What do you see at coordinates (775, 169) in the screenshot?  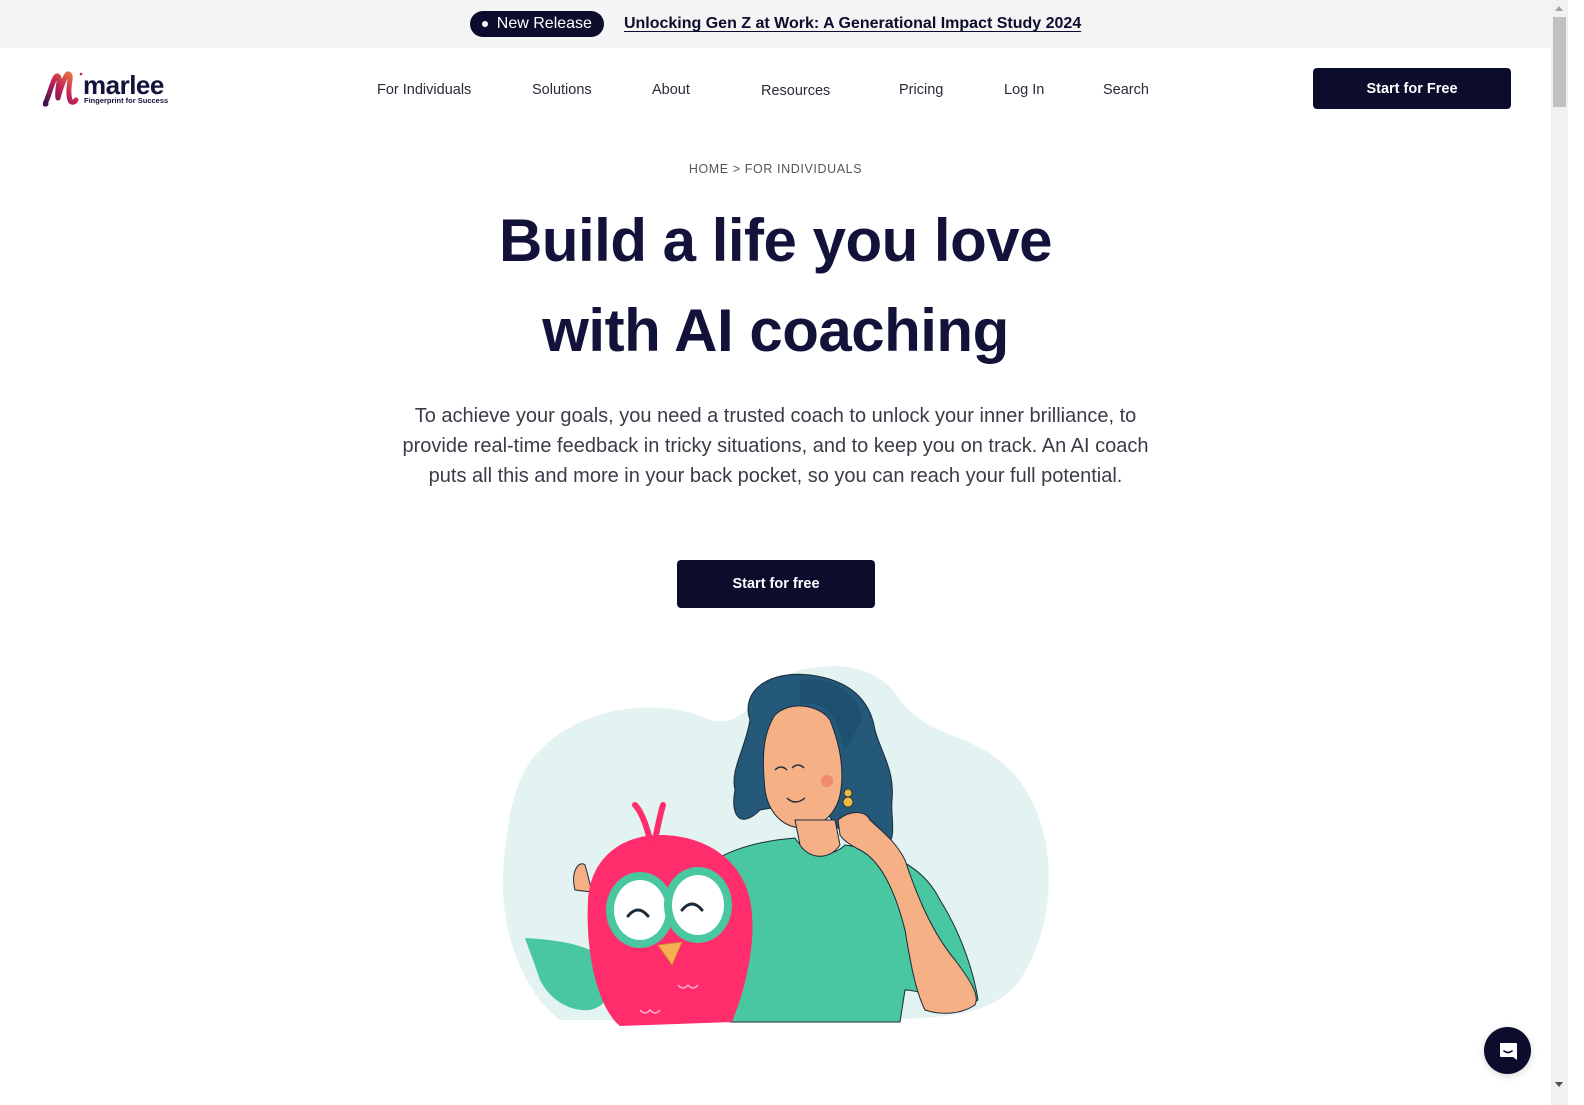 I see `breadcrumb: HOME > FOR INDIVIDUALS` at bounding box center [775, 169].